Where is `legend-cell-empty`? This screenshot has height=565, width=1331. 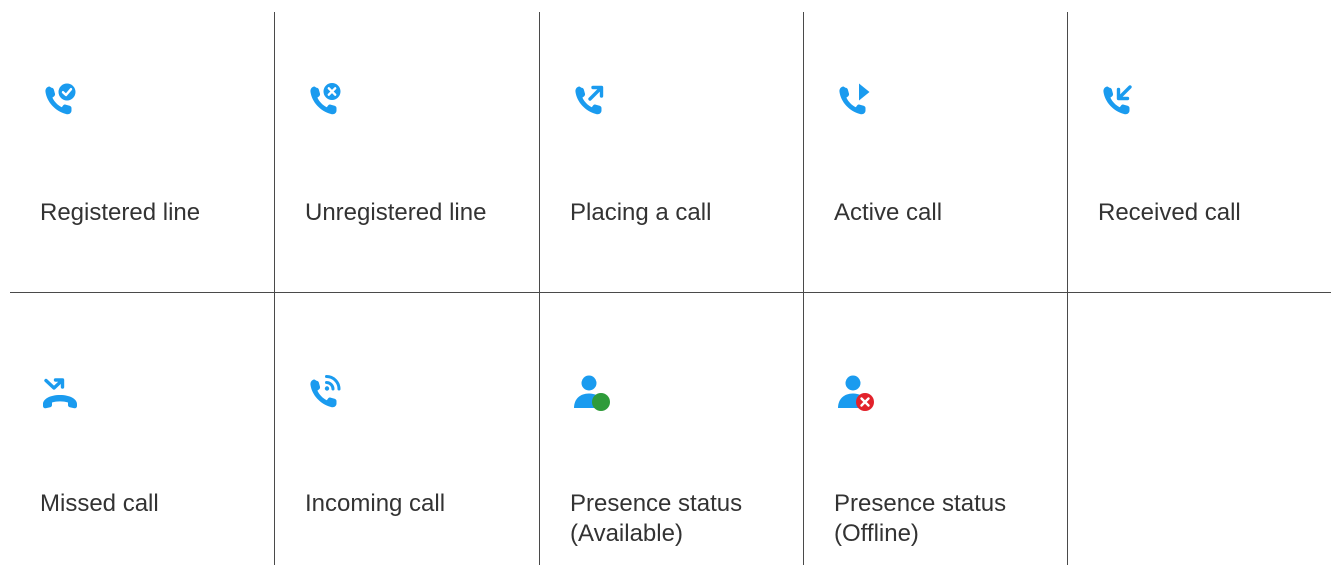 legend-cell-empty is located at coordinates (1199, 429).